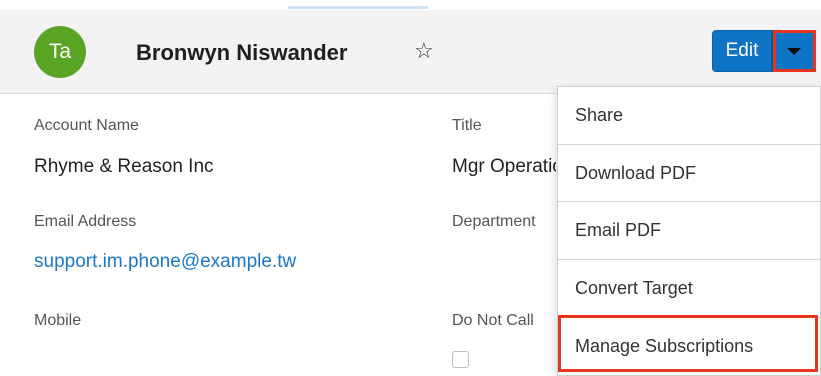  I want to click on title-value: Mgr Operations, so click(504, 166).